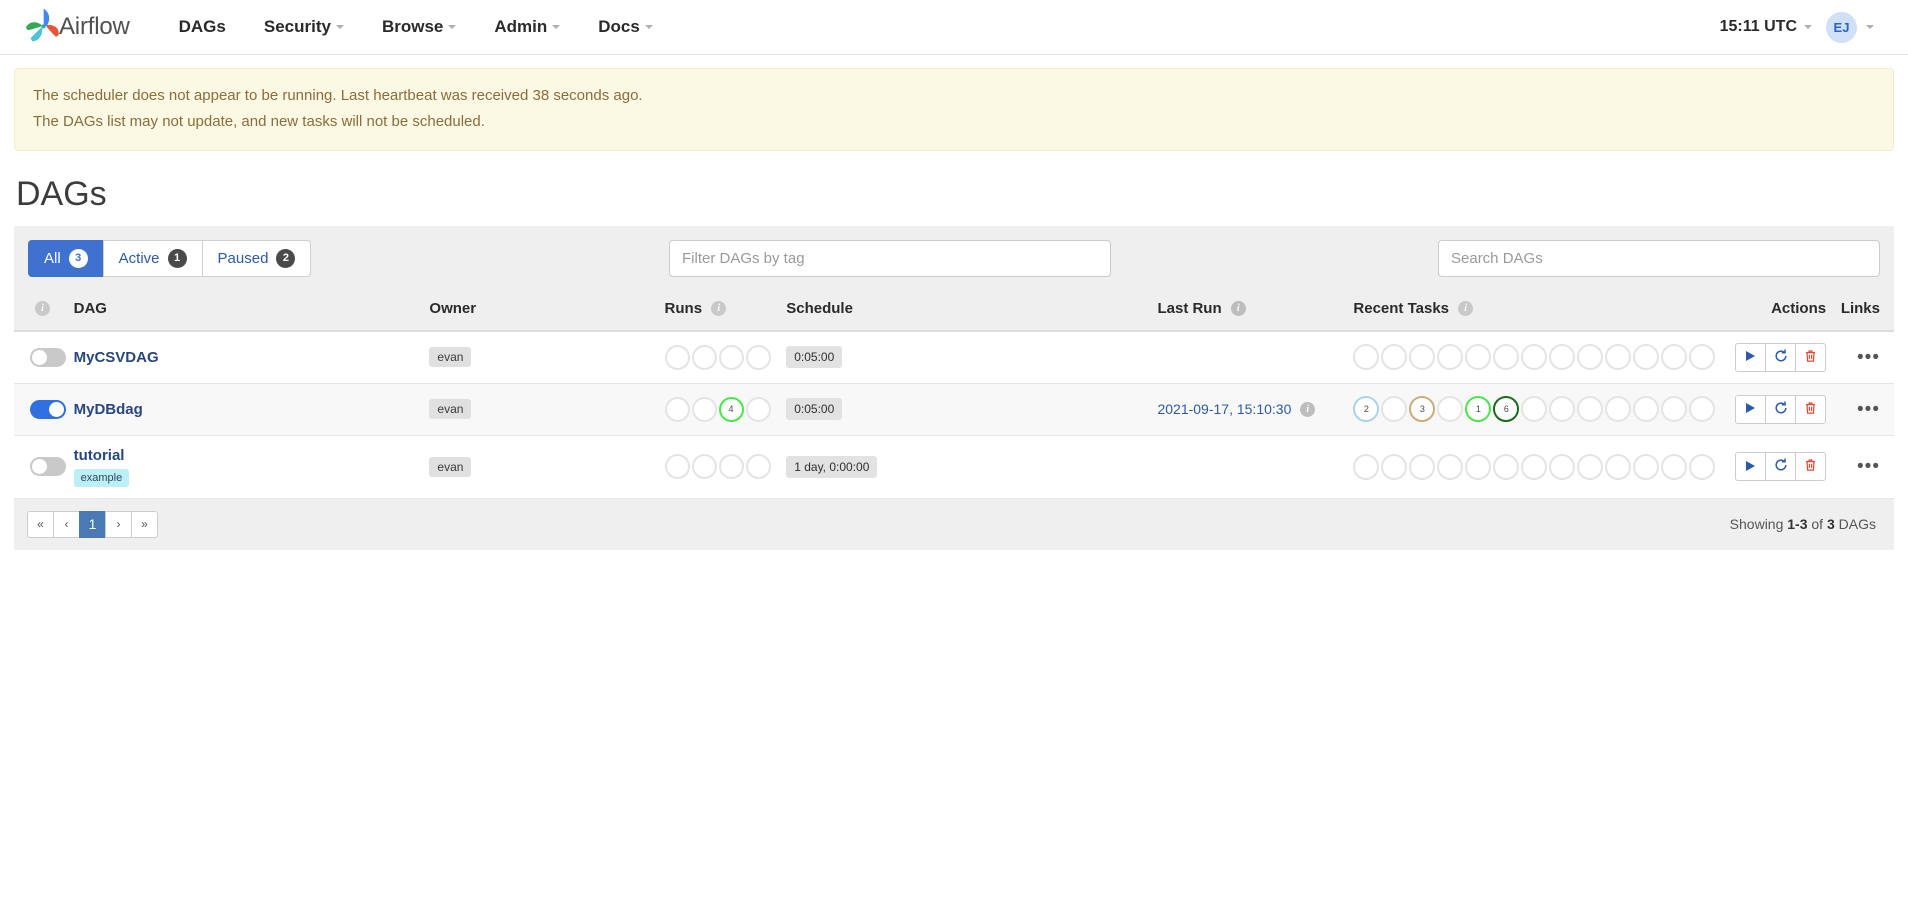 The image size is (1908, 907). What do you see at coordinates (40, 524) in the screenshot?
I see `pagination-first: «` at bounding box center [40, 524].